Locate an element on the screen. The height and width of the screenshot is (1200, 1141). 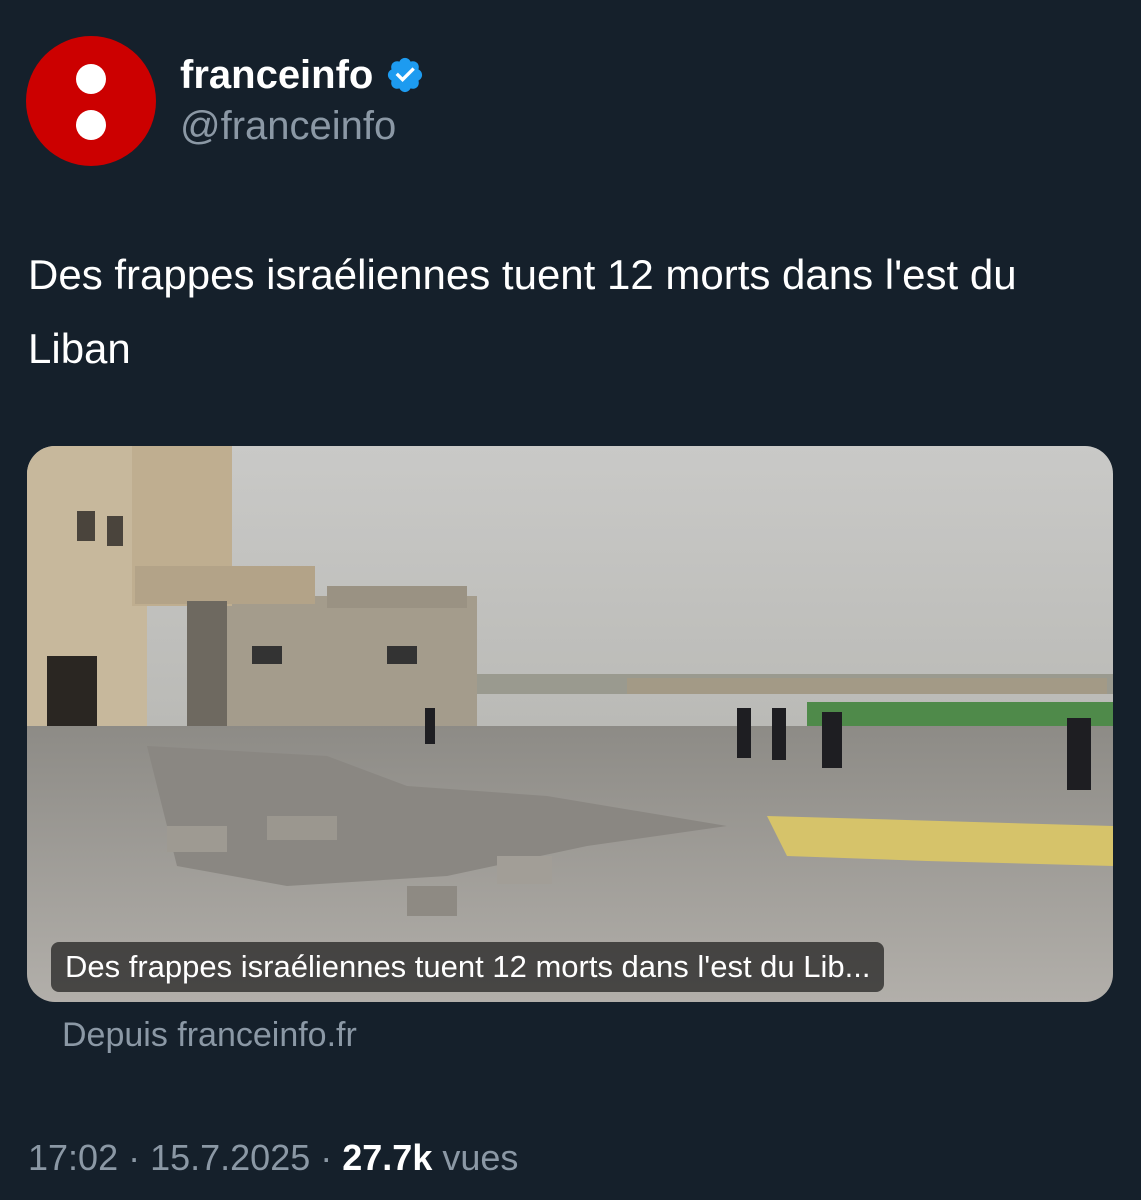
verified-badge-icon is located at coordinates (405, 75).